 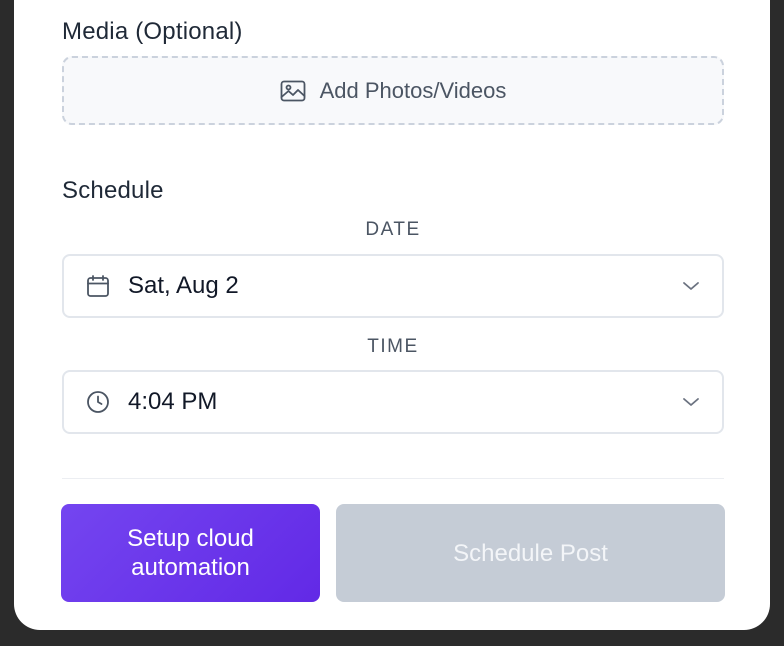 I want to click on date-select: Sat, Aug 2, so click(x=393, y=286).